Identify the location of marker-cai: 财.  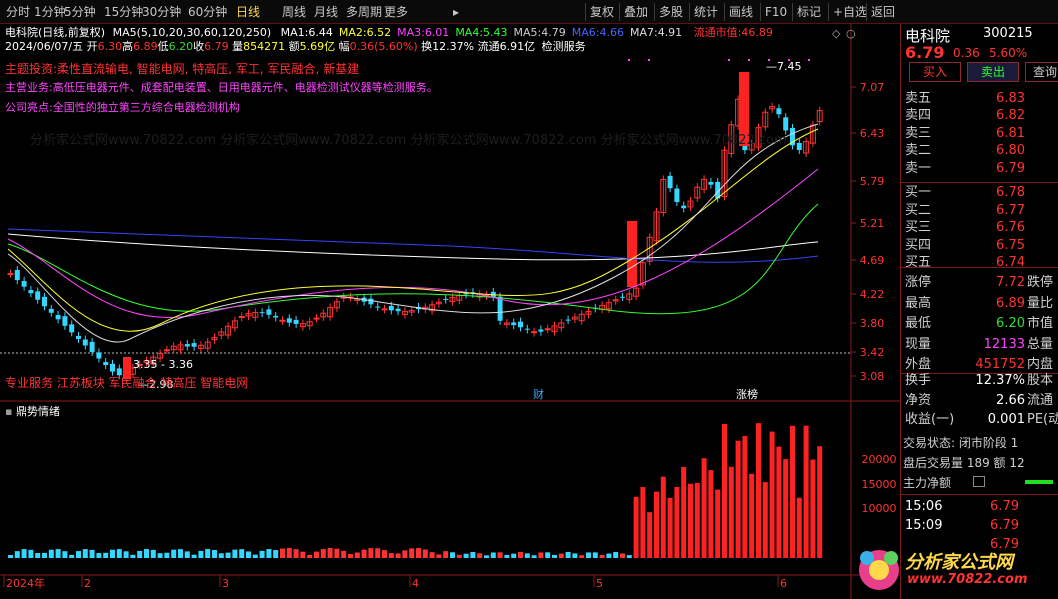
(538, 394).